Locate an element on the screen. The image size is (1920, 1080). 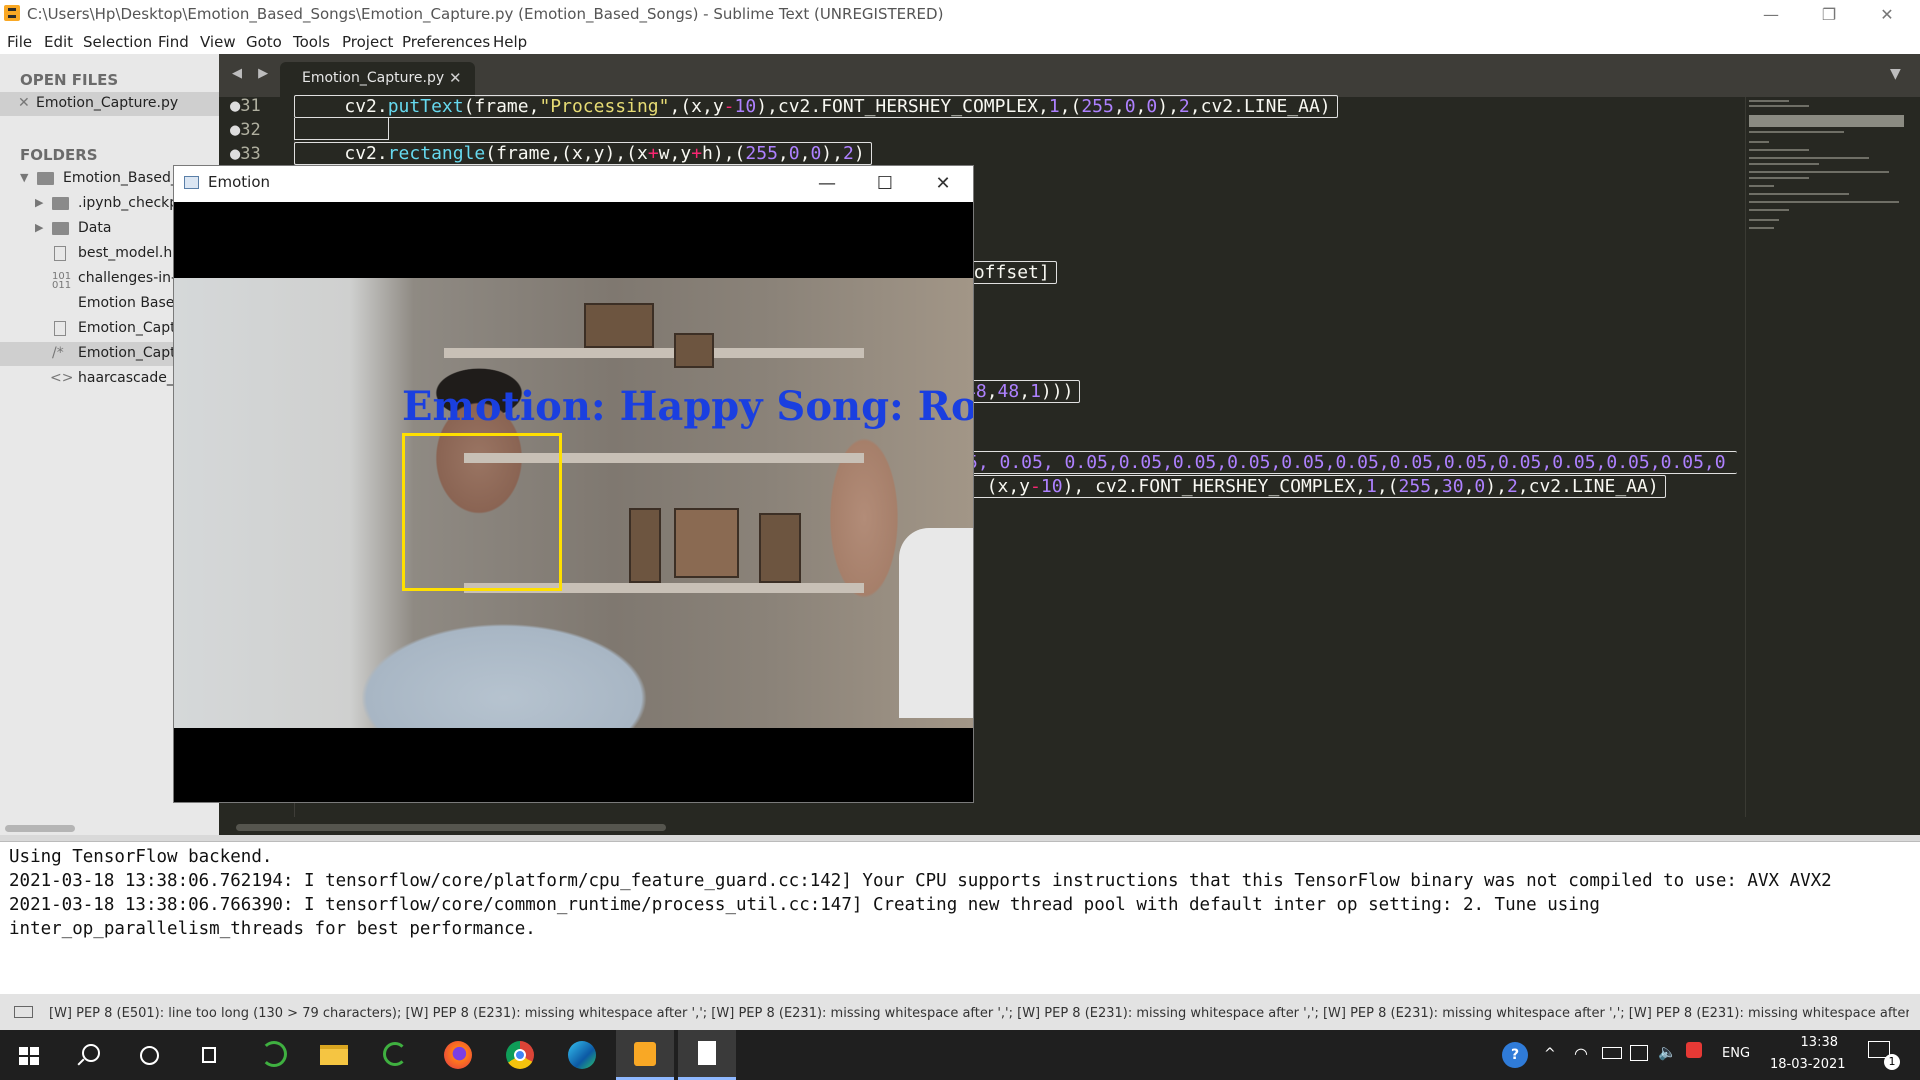
panel-toggle-icon is located at coordinates (23, 1012).